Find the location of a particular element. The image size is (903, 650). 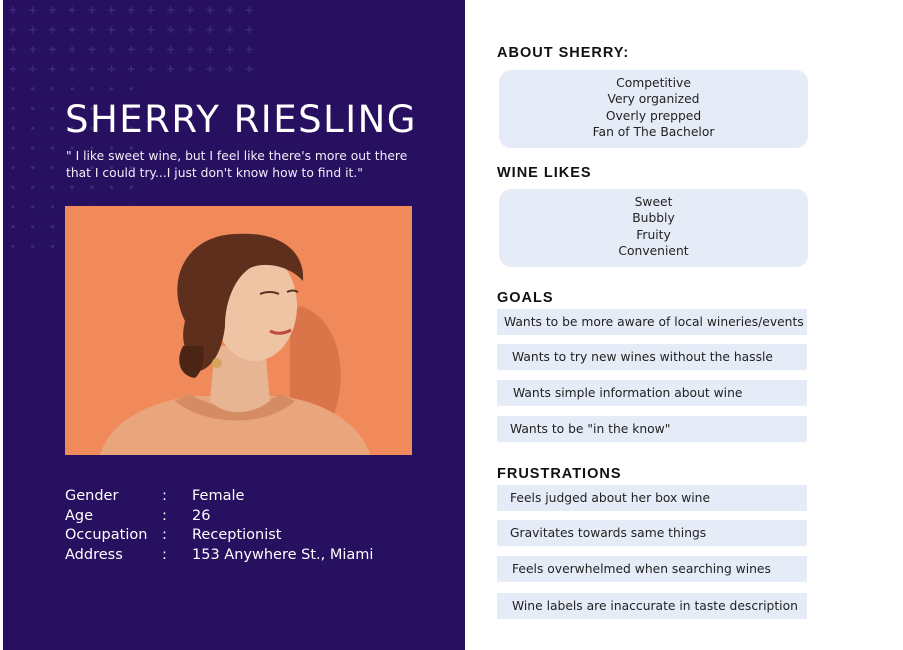

about-item: Competitive is located at coordinates (653, 83).